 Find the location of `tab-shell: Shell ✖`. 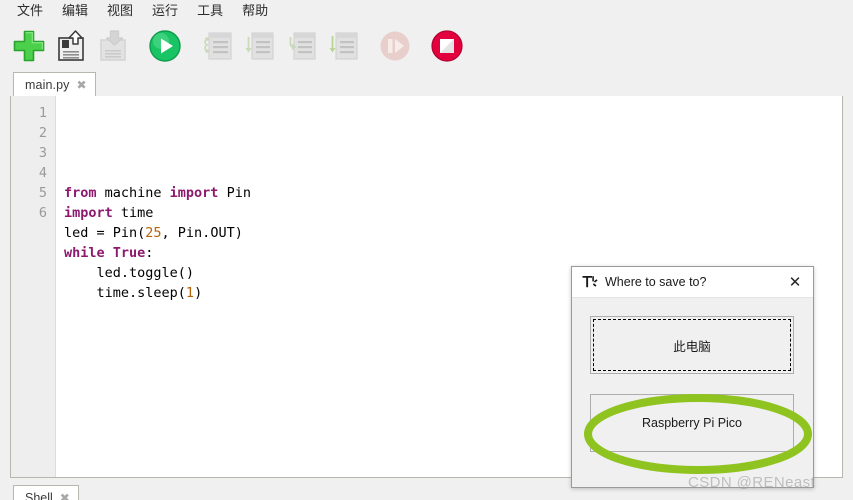

tab-shell: Shell ✖ is located at coordinates (46, 492).